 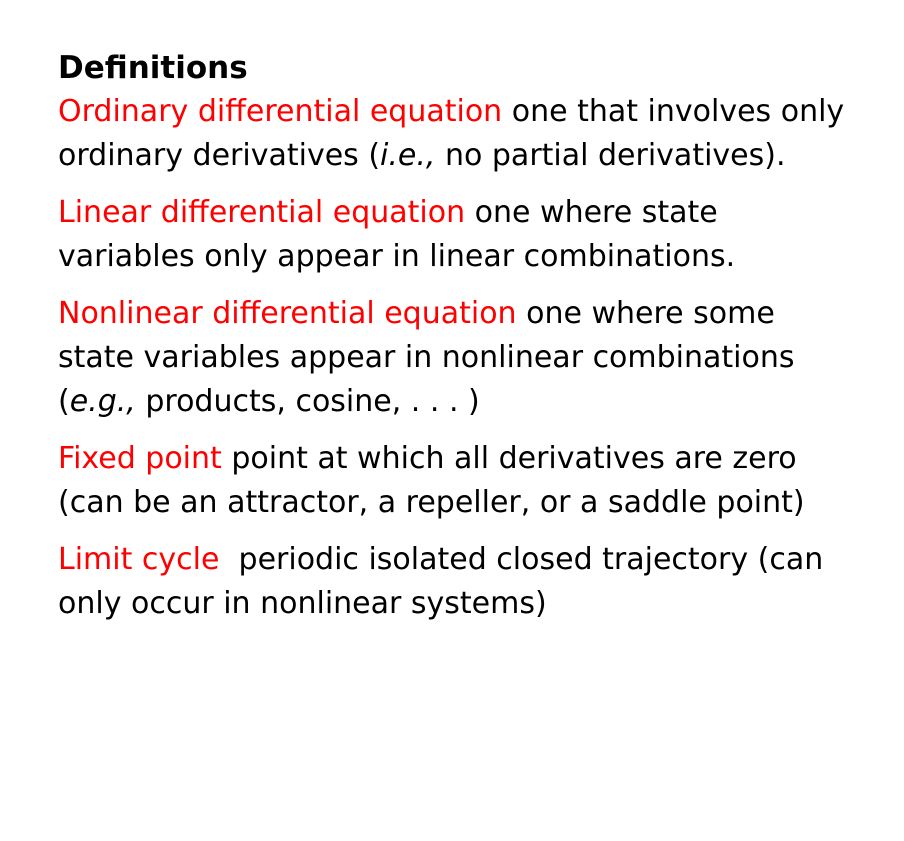 What do you see at coordinates (262, 212) in the screenshot?
I see `term-linear-de: Linear differential equation` at bounding box center [262, 212].